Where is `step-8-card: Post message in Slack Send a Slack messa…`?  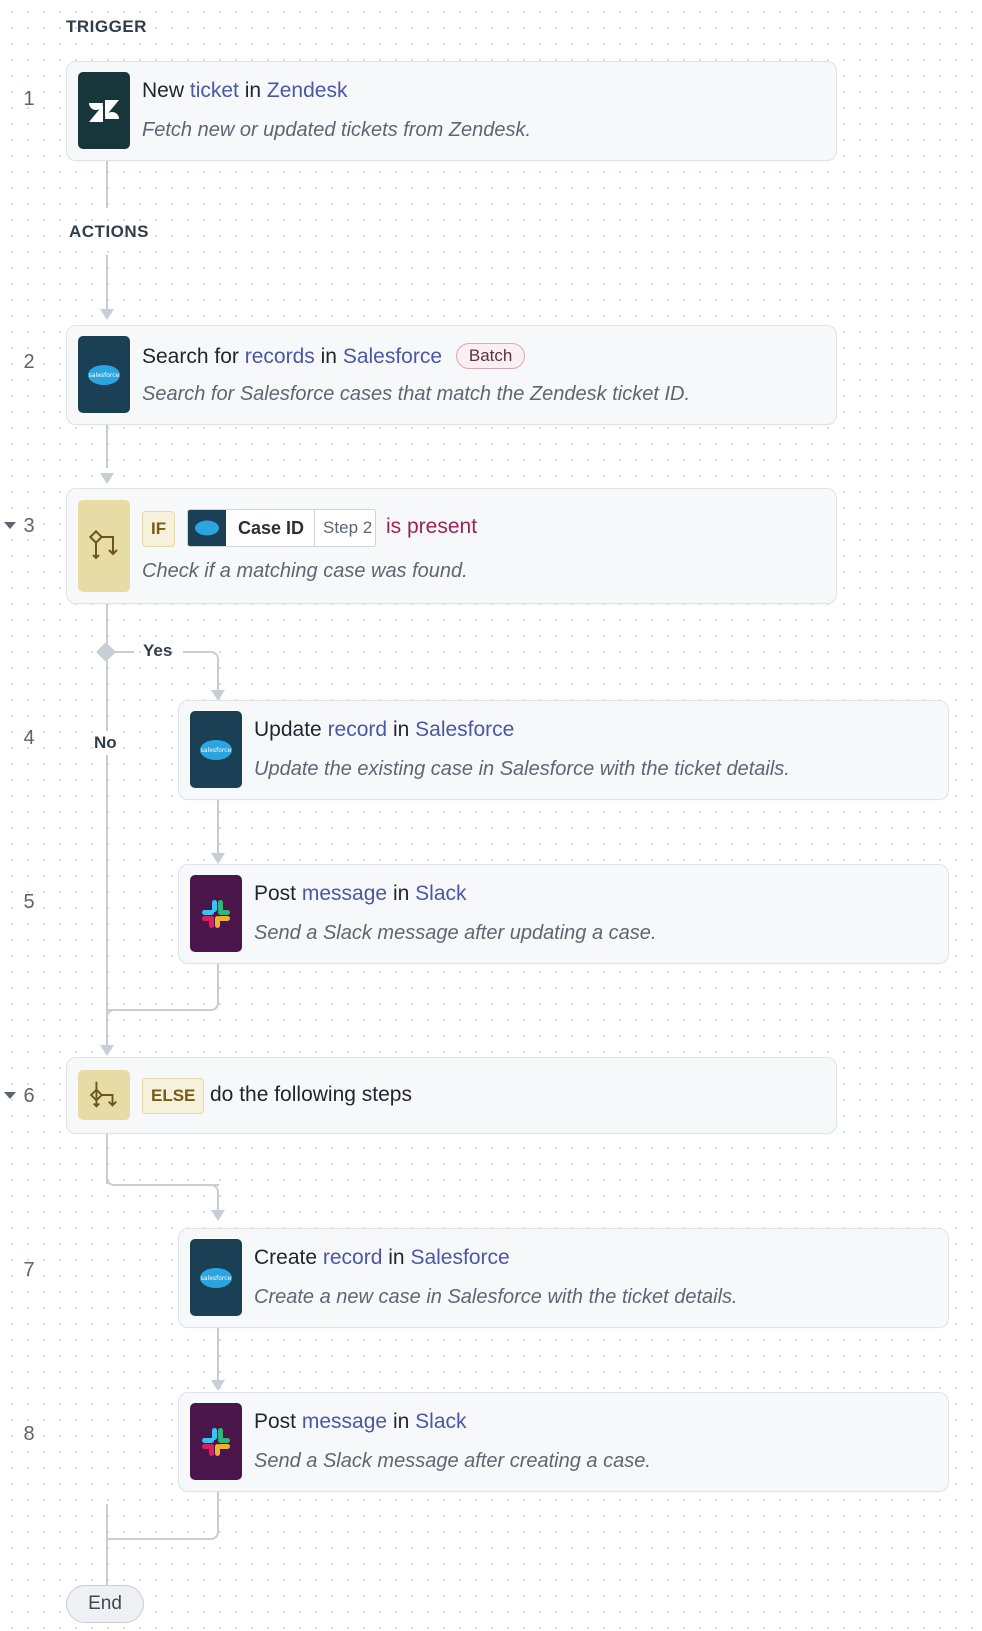 step-8-card: Post message in Slack Send a Slack messa… is located at coordinates (563, 1442).